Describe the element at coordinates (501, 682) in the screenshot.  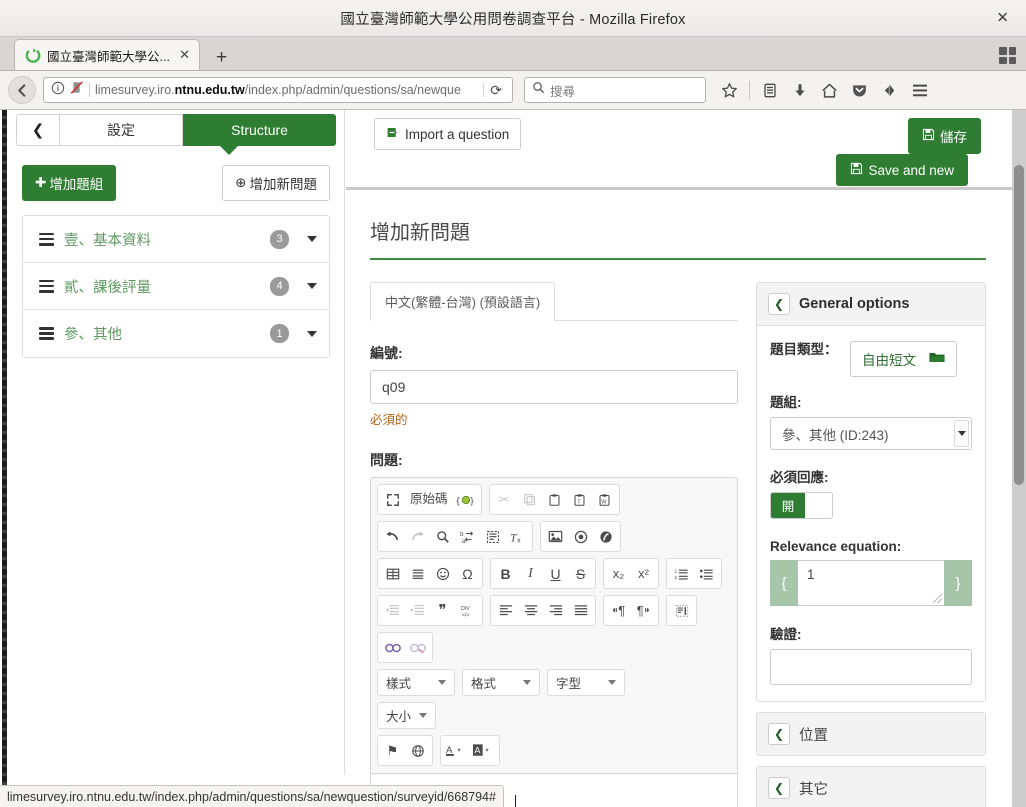
I see `format-combo: 格式` at that location.